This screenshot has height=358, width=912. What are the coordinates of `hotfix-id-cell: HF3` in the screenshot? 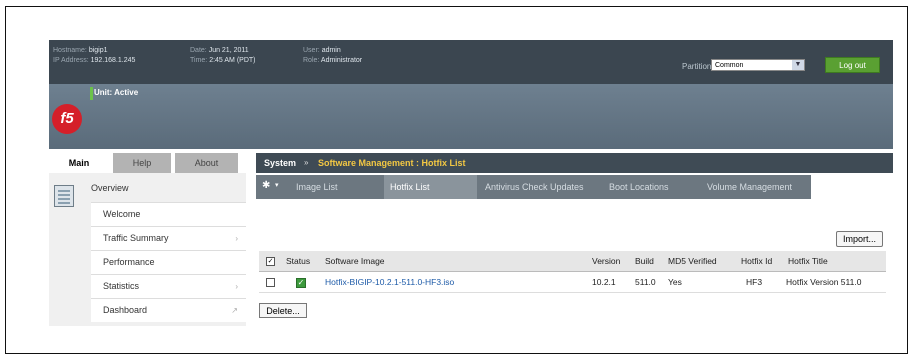 It's located at (754, 282).